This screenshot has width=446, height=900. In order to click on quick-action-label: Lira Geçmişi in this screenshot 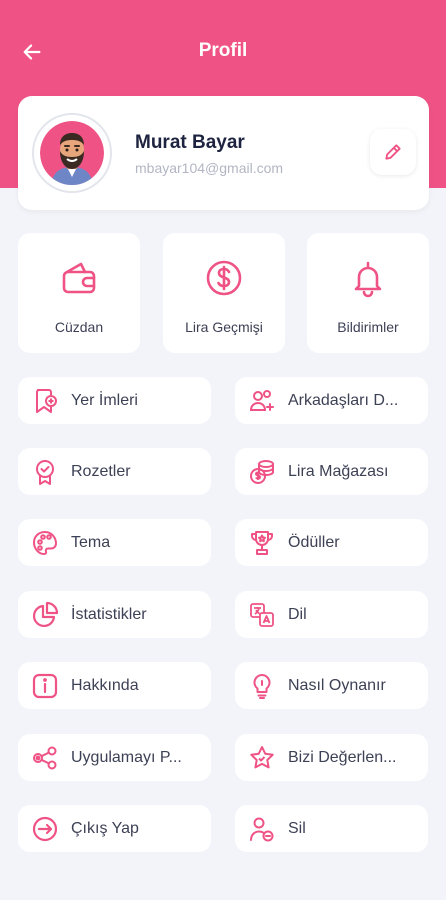, I will do `click(224, 327)`.